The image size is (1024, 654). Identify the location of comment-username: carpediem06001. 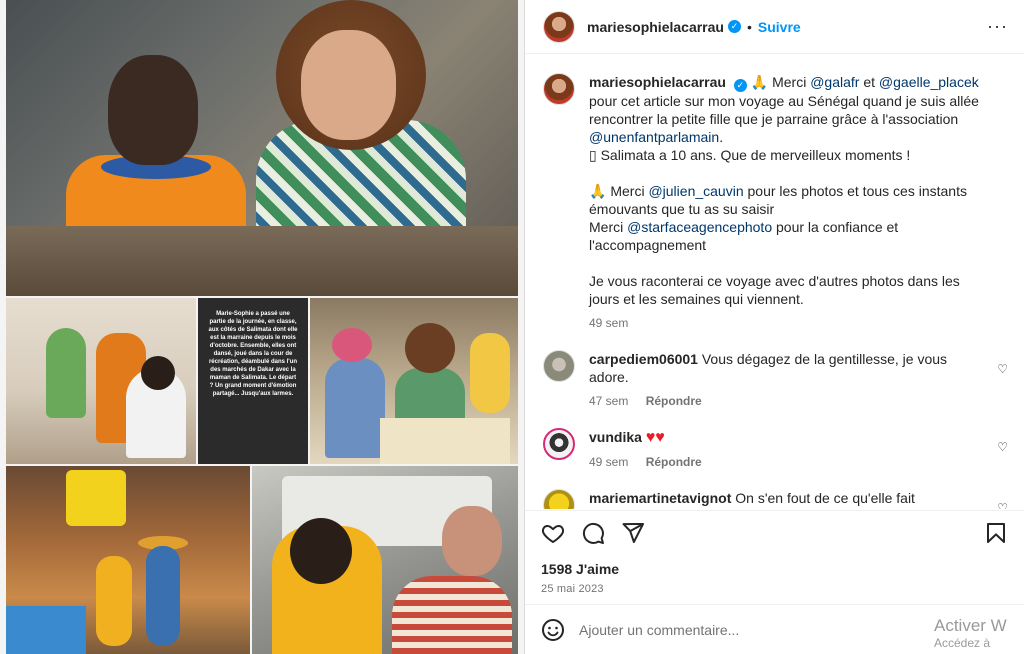
(643, 359).